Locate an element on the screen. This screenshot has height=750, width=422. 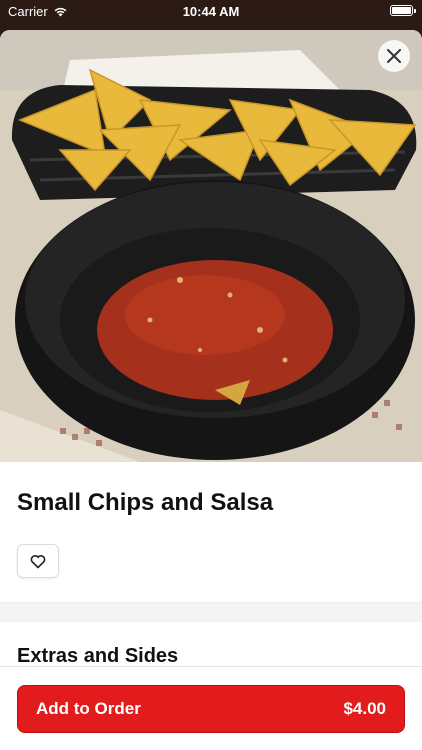
heart-outline-icon is located at coordinates (38, 561).